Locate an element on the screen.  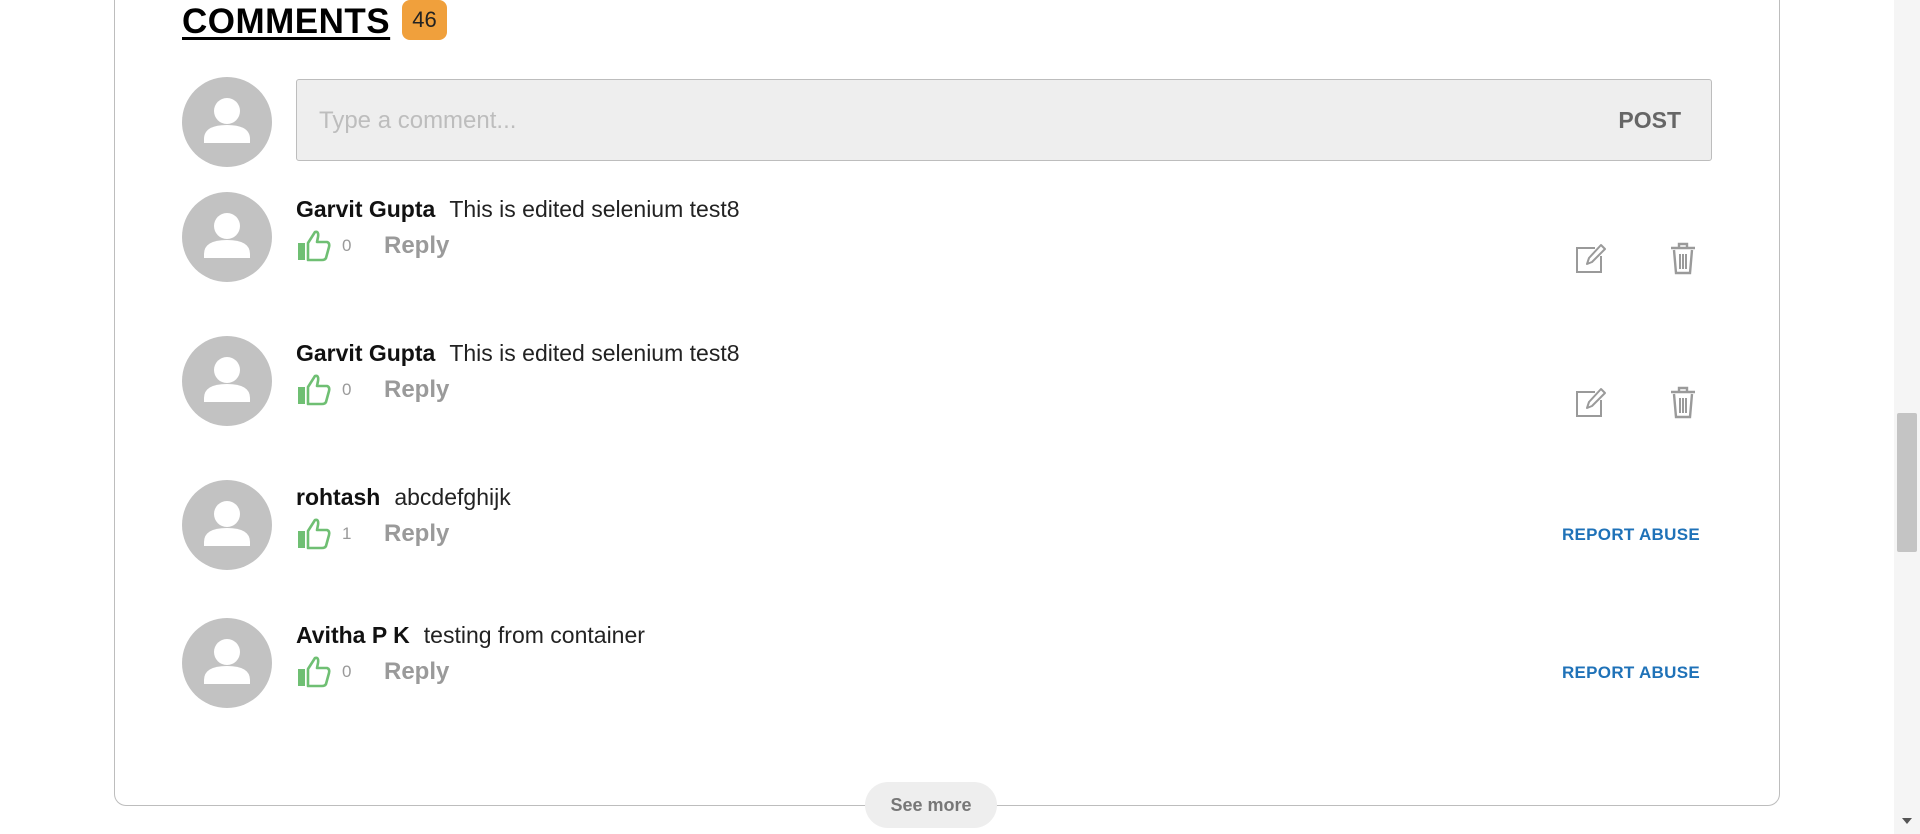
comment-line: Avitha P K testing from container is located at coordinates (470, 635).